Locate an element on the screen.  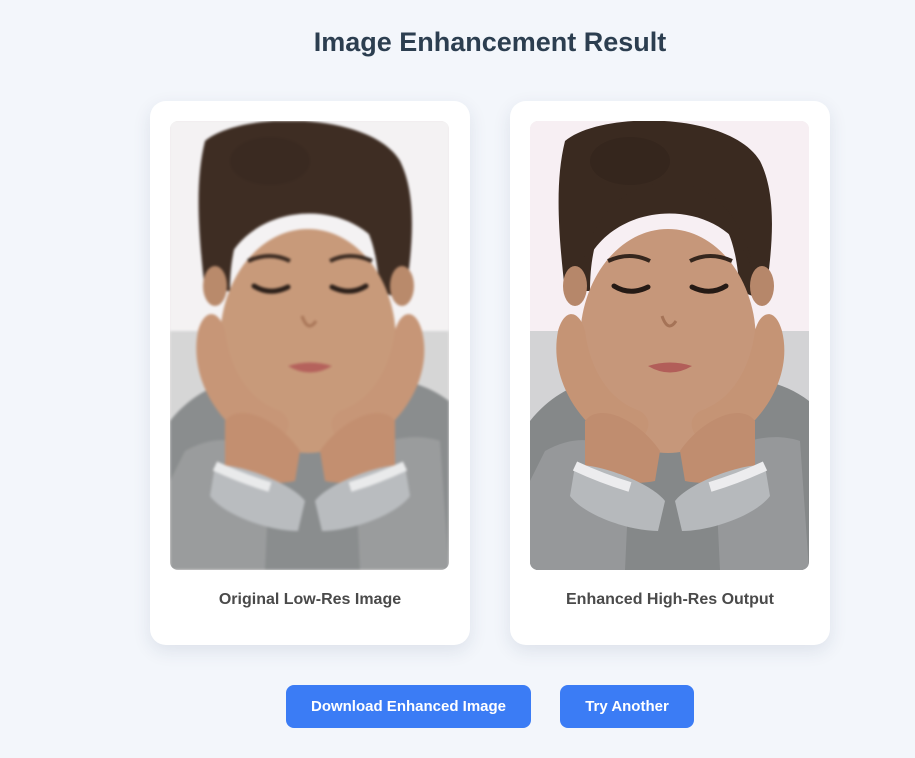
download-enhanced-image-button: Download Enhanced Image is located at coordinates (408, 706).